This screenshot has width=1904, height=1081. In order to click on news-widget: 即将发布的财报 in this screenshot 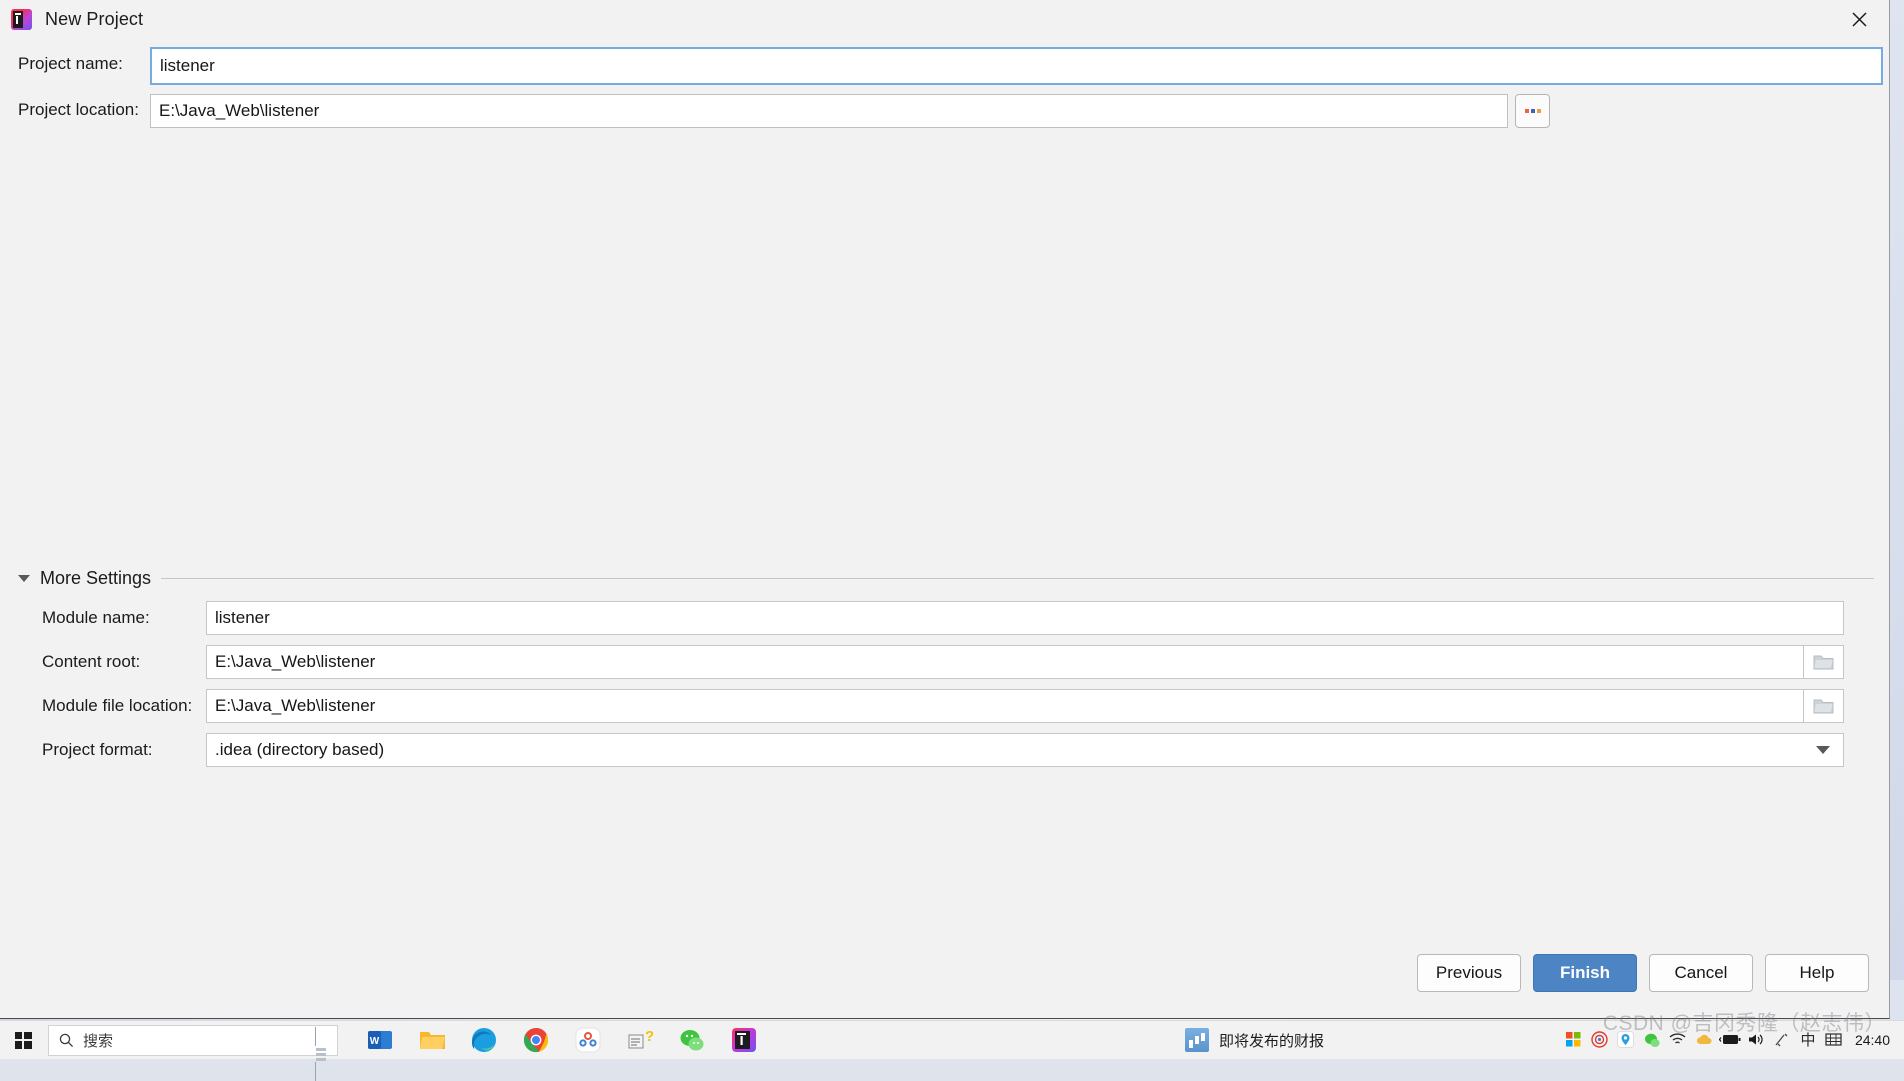, I will do `click(1254, 1040)`.